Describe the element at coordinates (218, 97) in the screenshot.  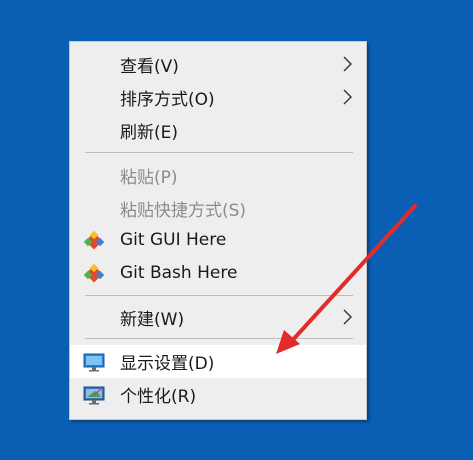
I see `menu-item-sort-by: 排序方式(O)` at that location.